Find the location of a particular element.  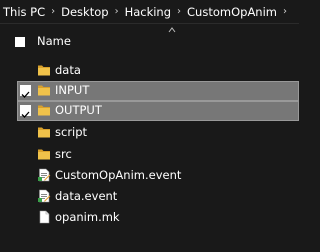

file-name: data.event is located at coordinates (86, 196).